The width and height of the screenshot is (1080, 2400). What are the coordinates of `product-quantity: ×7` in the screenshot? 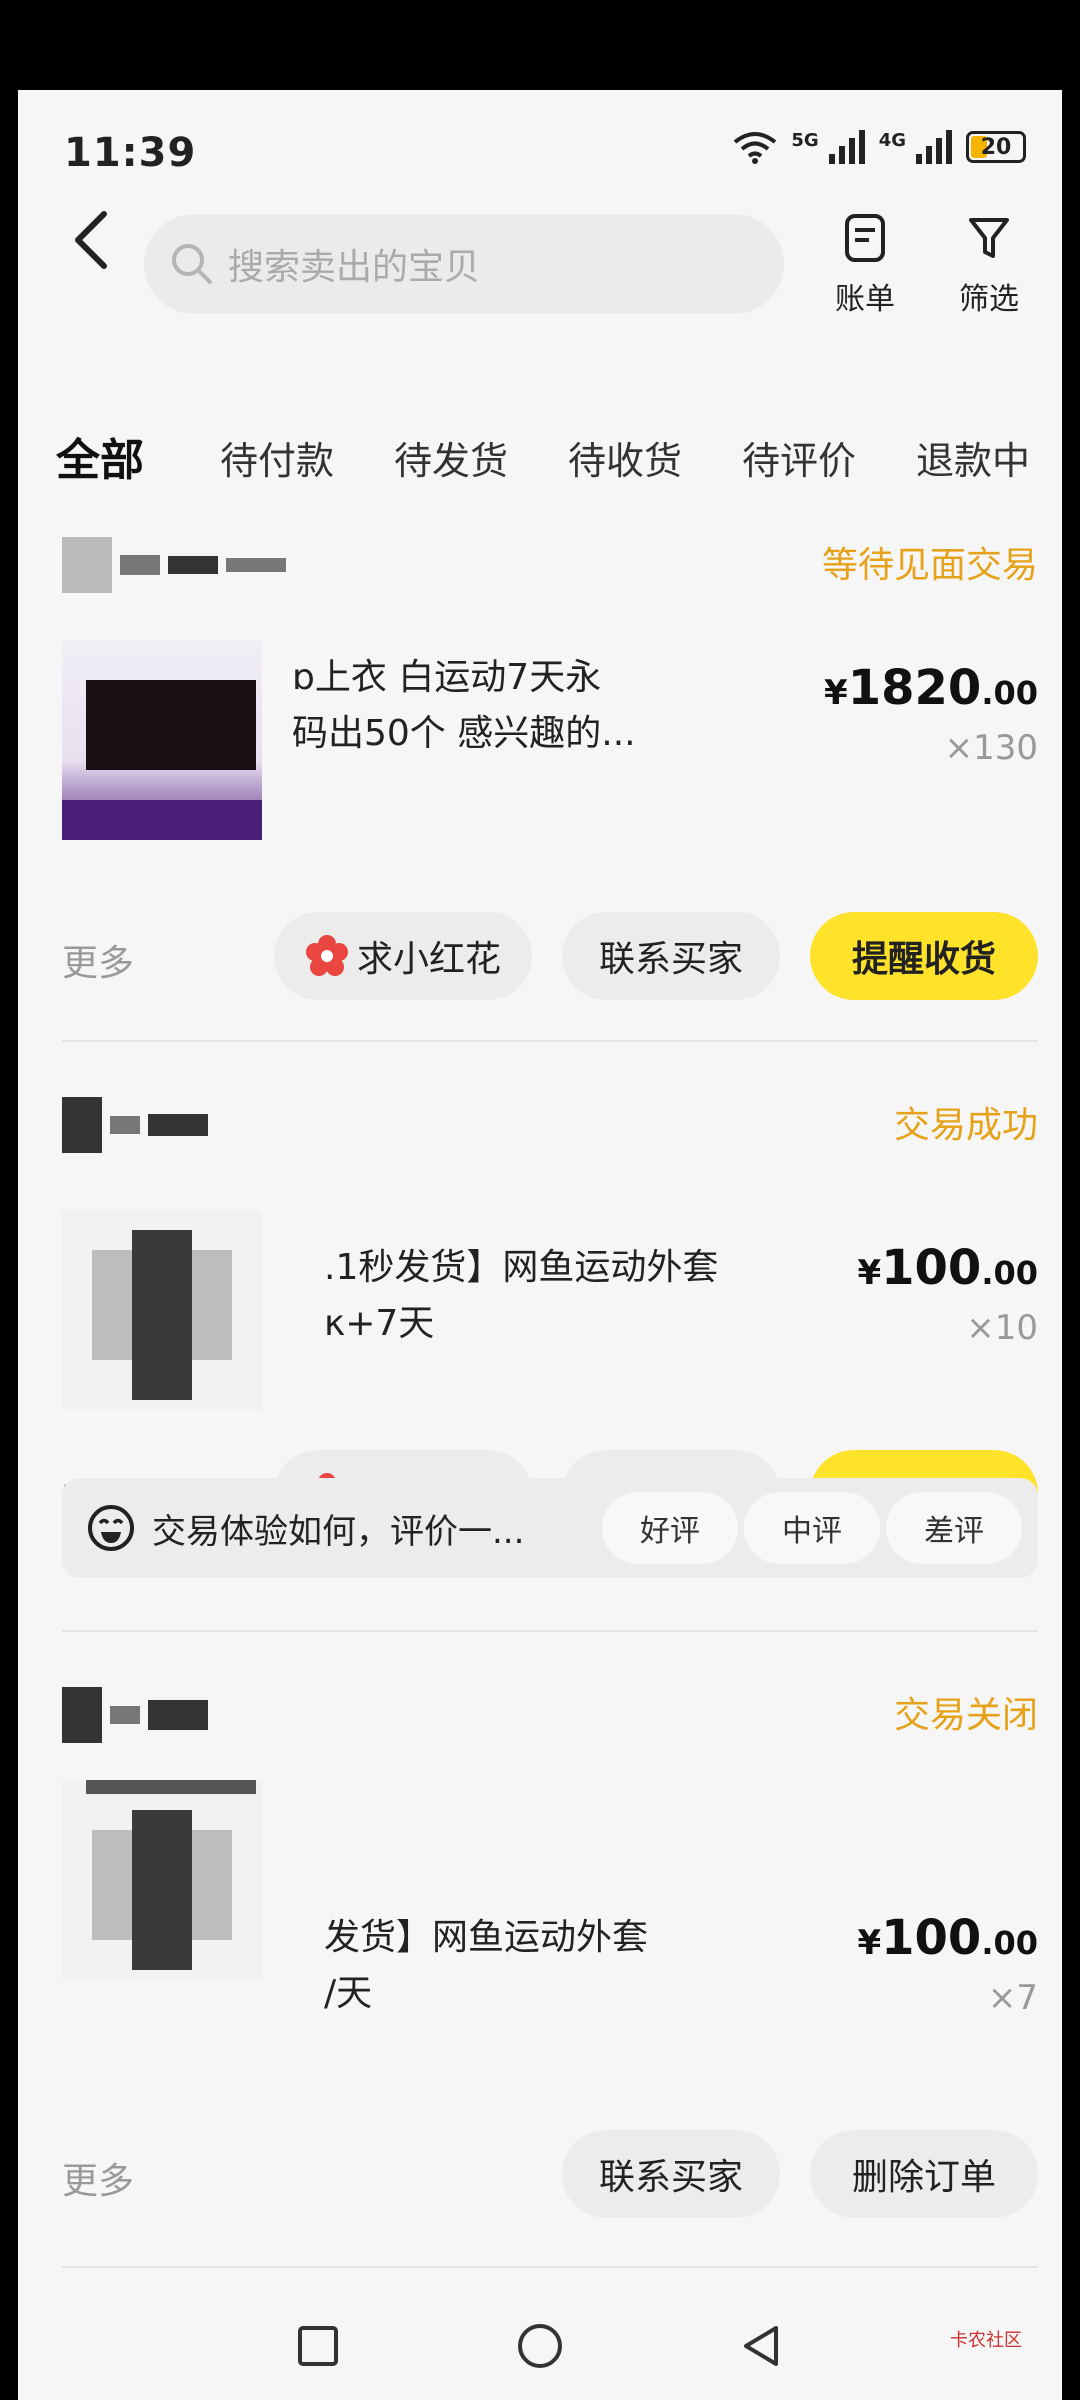 It's located at (1012, 1998).